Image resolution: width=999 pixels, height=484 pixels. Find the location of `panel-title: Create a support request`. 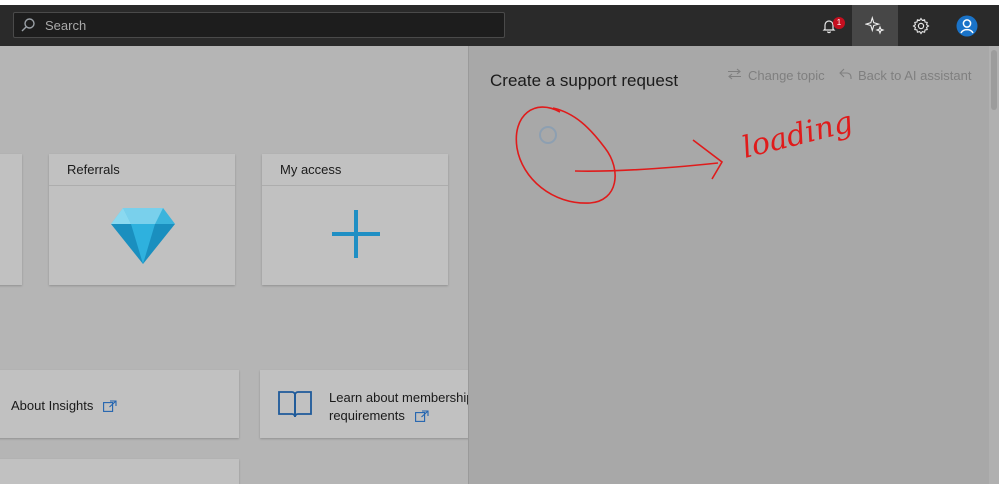

panel-title: Create a support request is located at coordinates (584, 80).